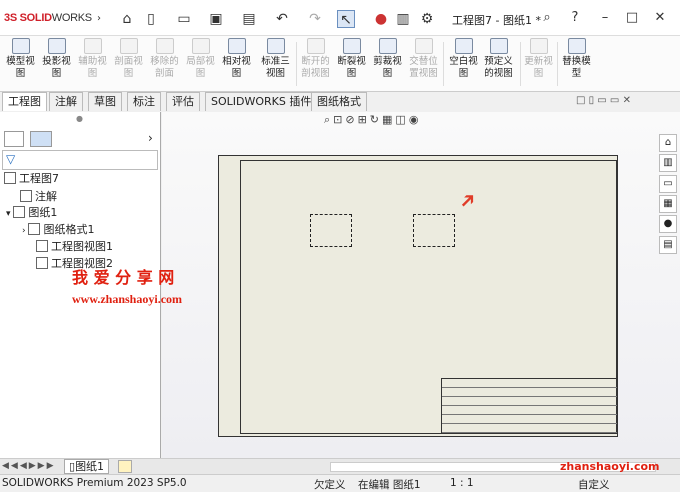  What do you see at coordinates (443, 64) in the screenshot?
I see `ribbon-separator` at bounding box center [443, 64].